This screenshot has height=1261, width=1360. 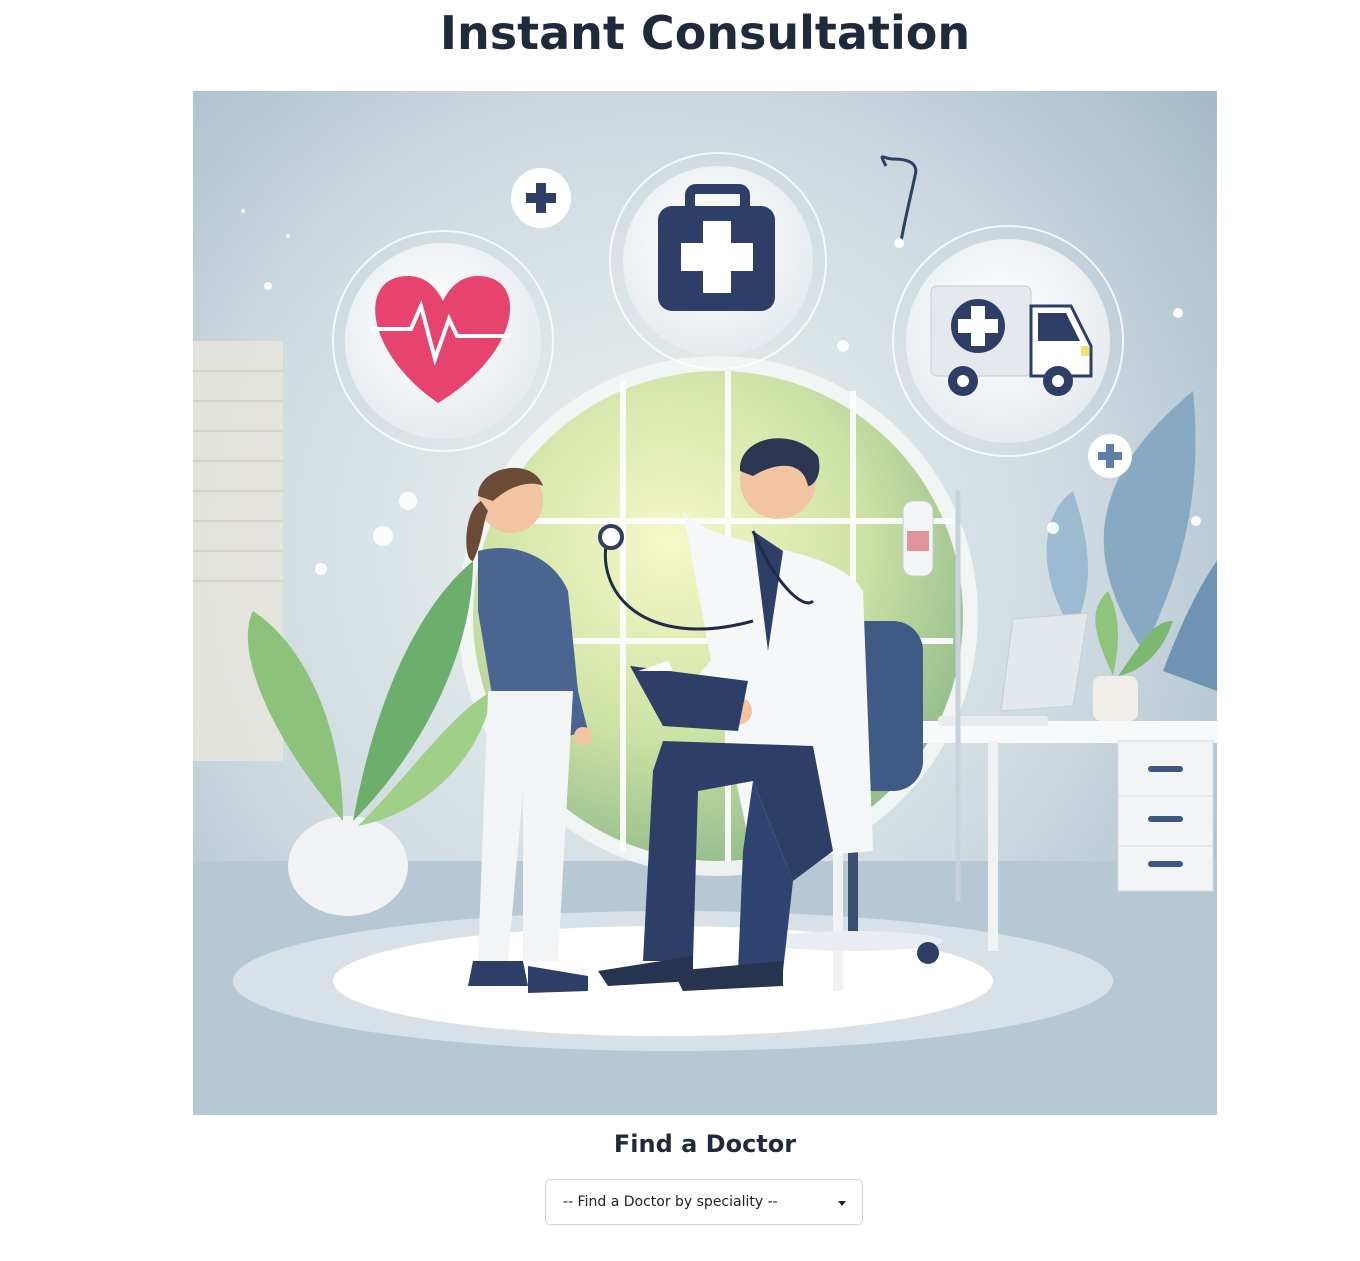 I want to click on speciality-select-value: -- Find a Doctor by speciality --, so click(x=670, y=1202).